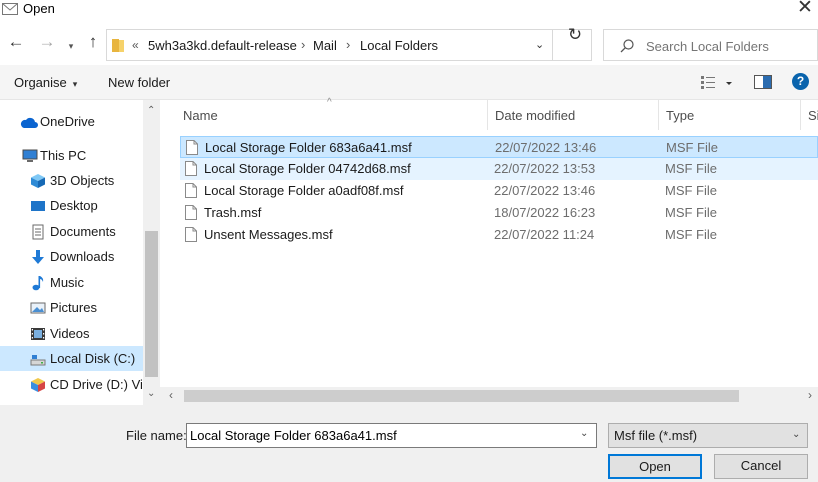  Describe the element at coordinates (655, 466) in the screenshot. I see `open-button: Open` at that location.